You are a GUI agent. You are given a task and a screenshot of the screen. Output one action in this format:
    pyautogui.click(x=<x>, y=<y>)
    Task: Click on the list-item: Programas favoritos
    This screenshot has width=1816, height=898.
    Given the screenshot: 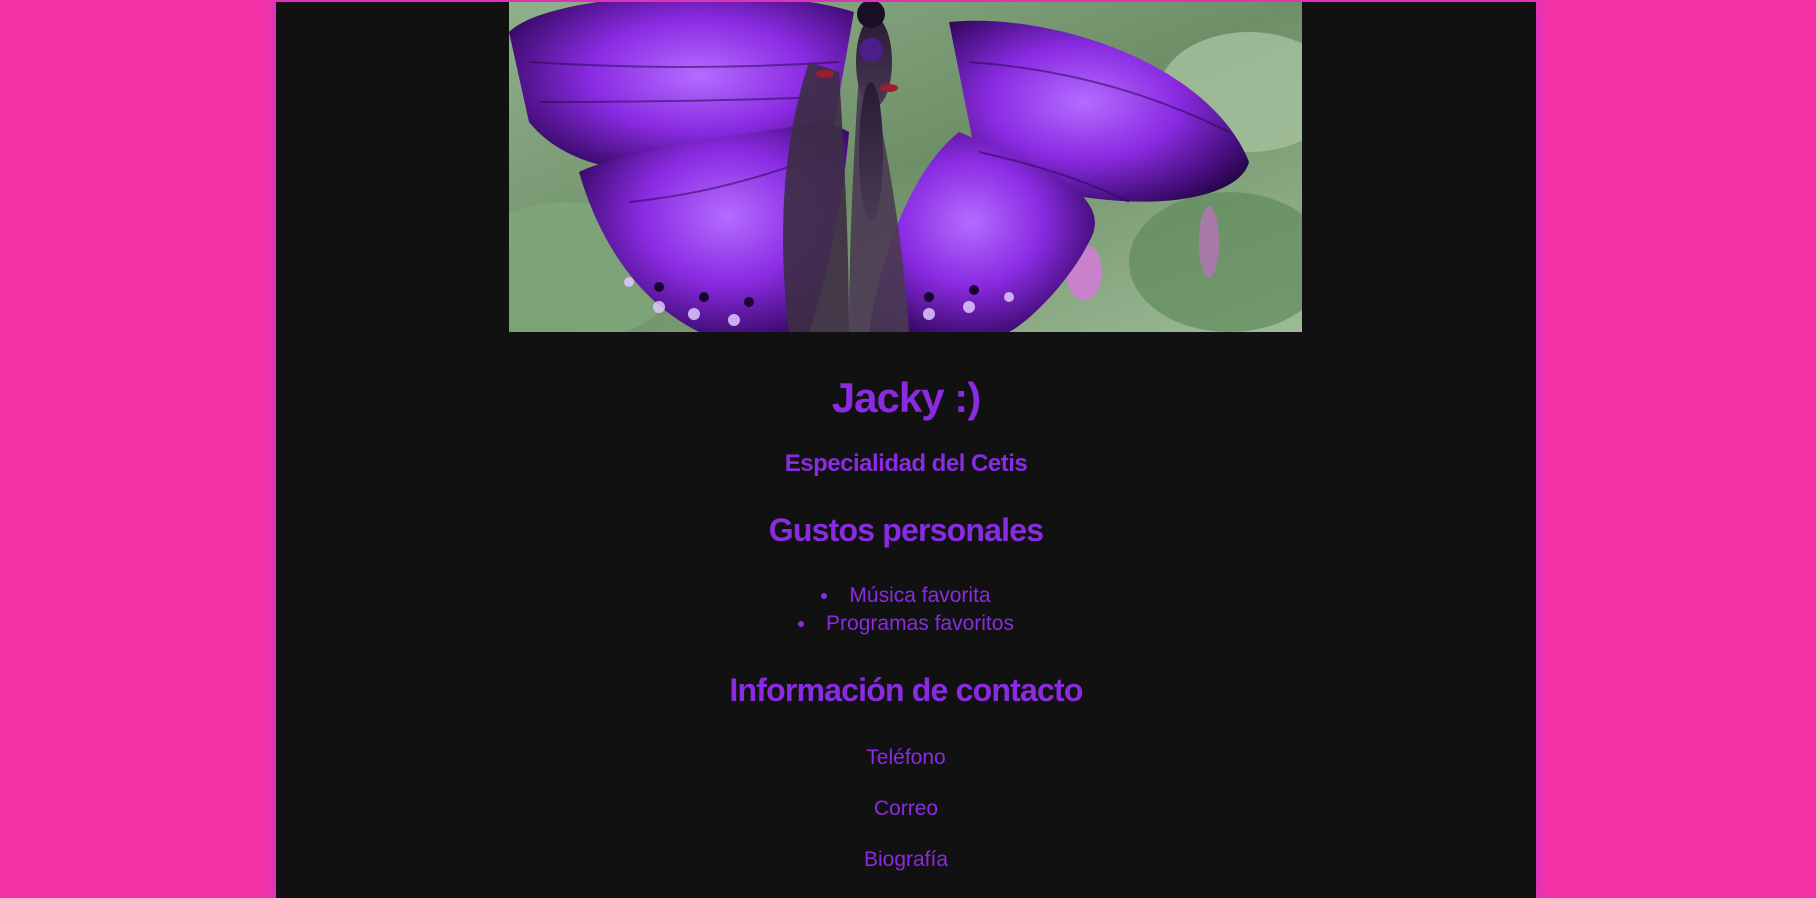 What is the action you would take?
    pyautogui.click(x=906, y=624)
    